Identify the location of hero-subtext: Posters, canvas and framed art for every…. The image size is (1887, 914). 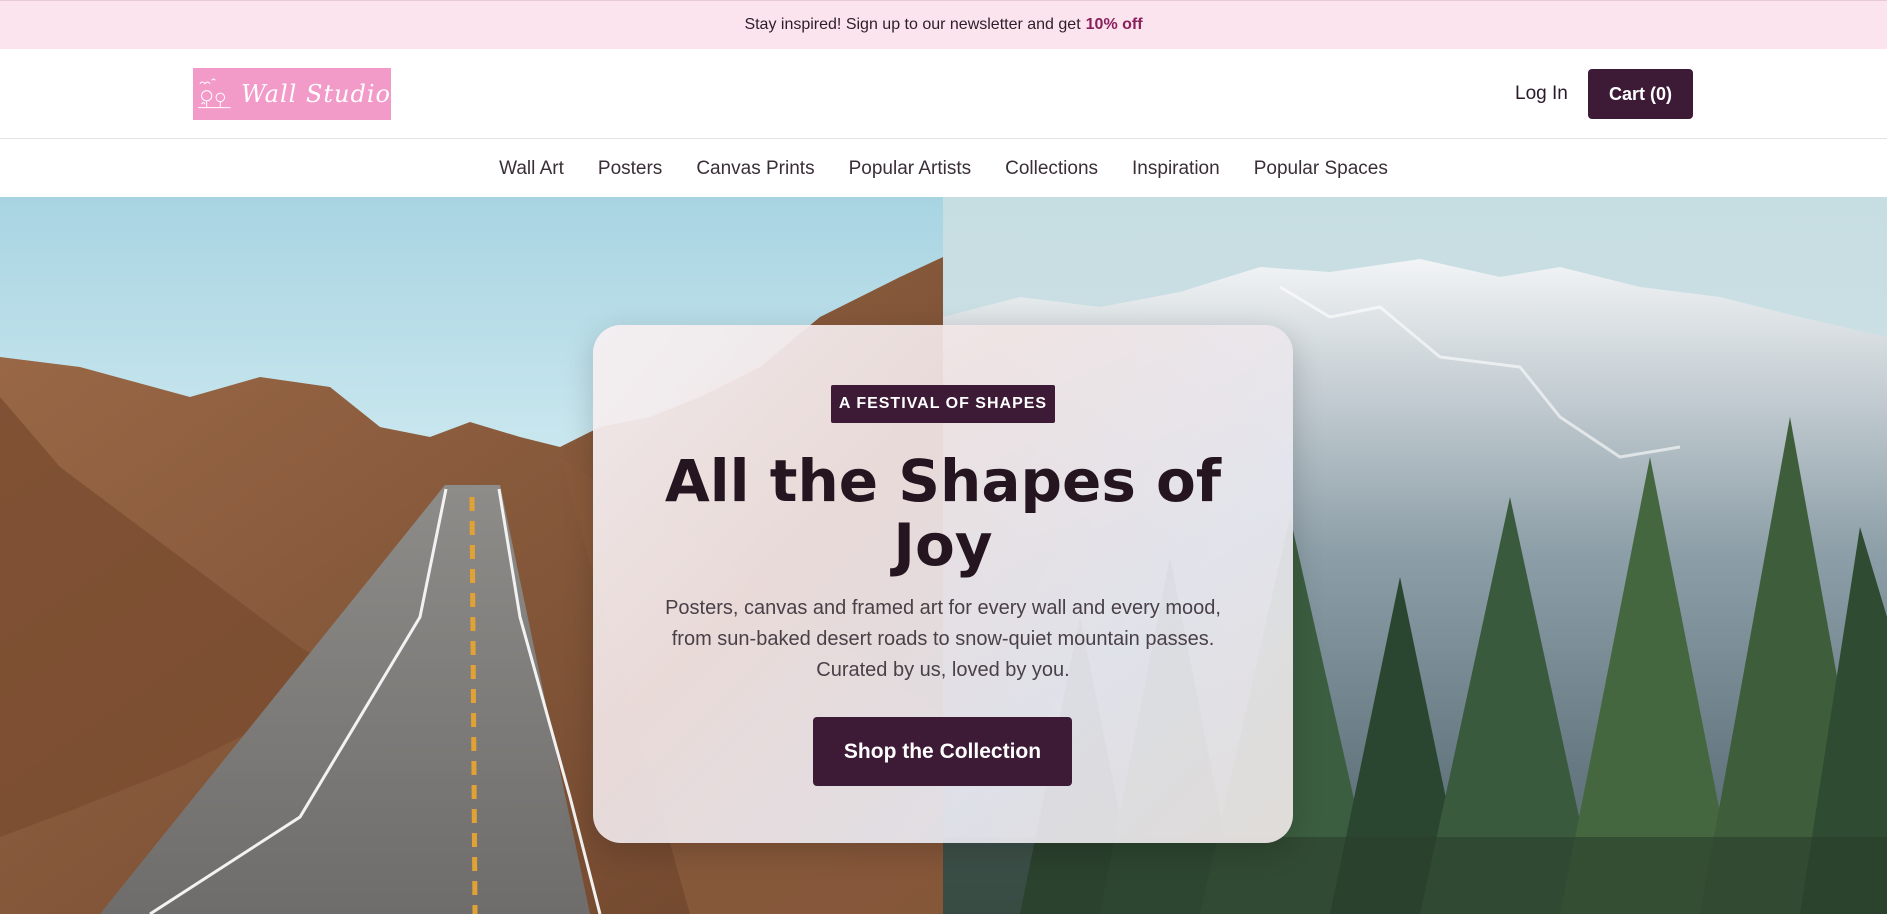
(943, 639).